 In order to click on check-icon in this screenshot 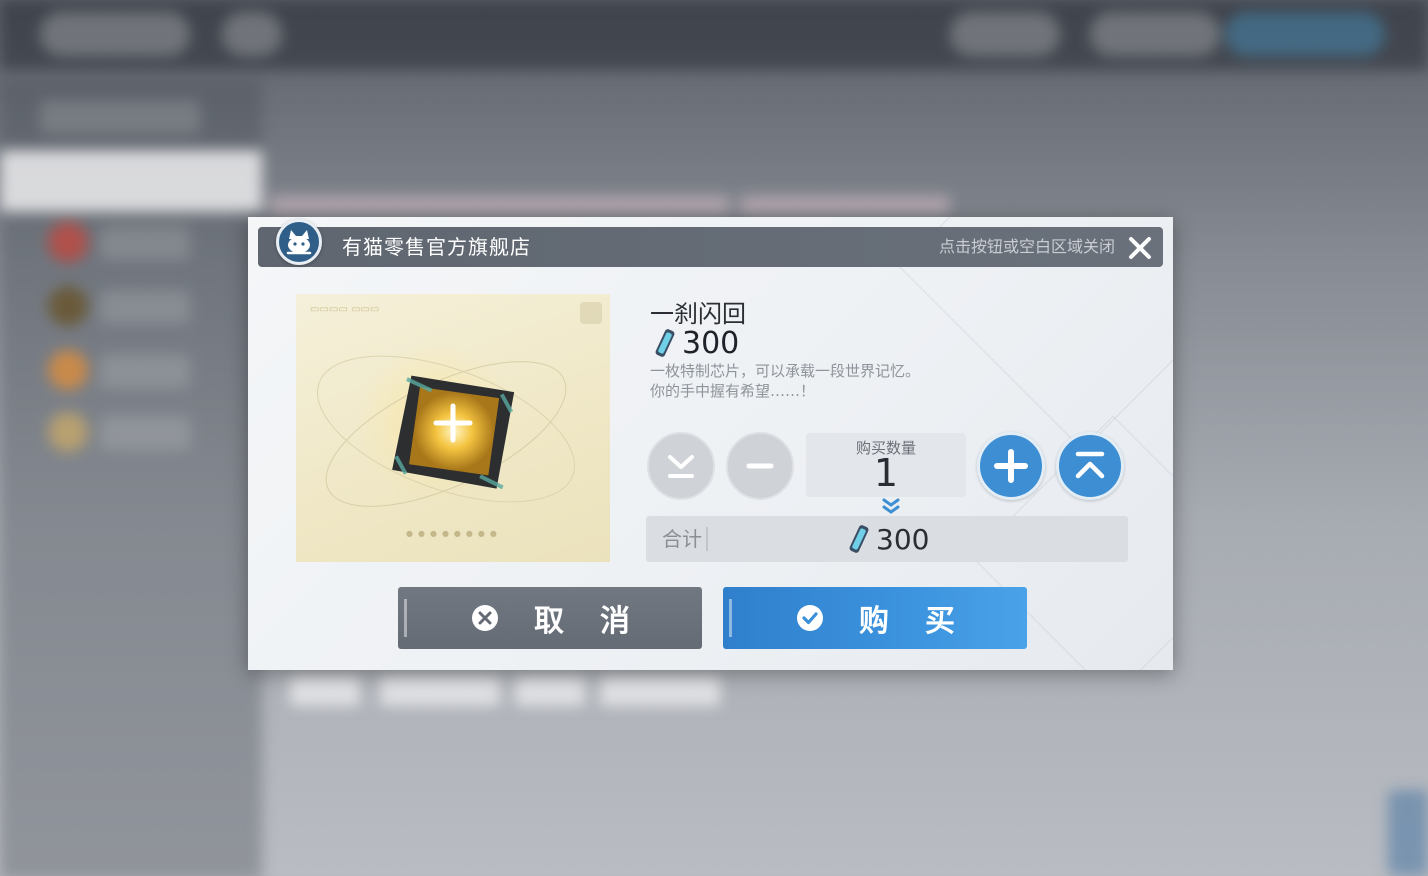, I will do `click(810, 618)`.